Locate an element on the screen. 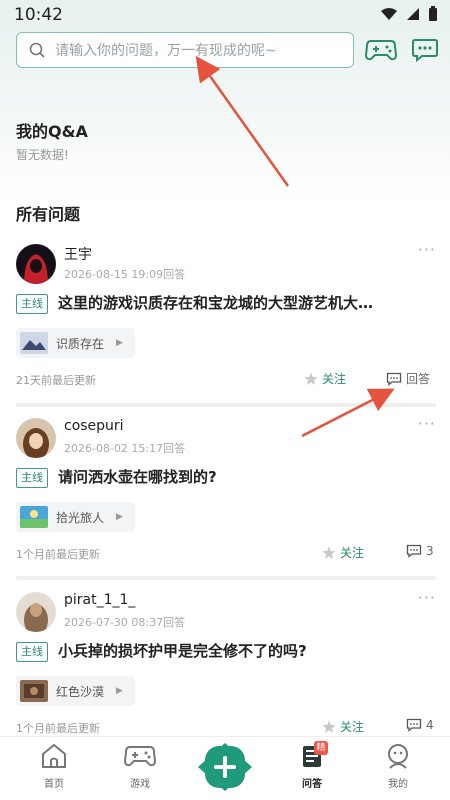 Image resolution: width=450 pixels, height=800 pixels. plus-icon is located at coordinates (225, 767).